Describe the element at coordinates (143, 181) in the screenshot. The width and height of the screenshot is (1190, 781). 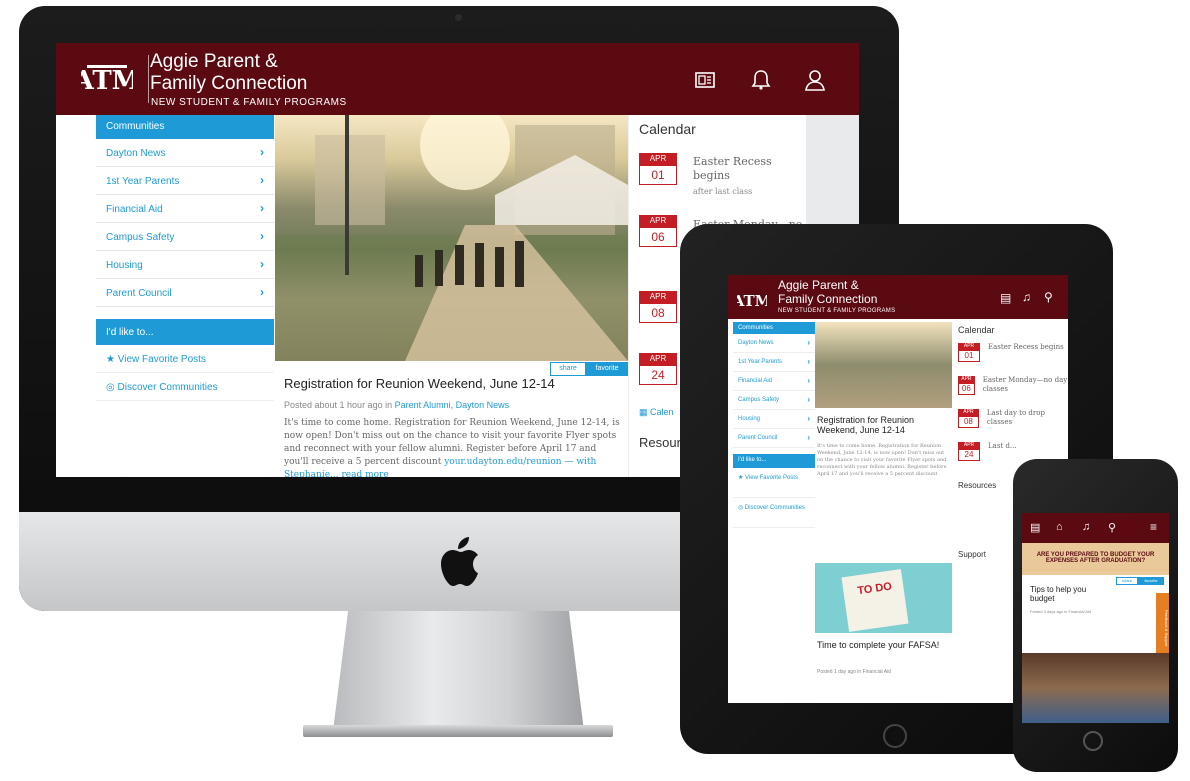
I see `sidebar-item-label: 1st Year Parents` at that location.